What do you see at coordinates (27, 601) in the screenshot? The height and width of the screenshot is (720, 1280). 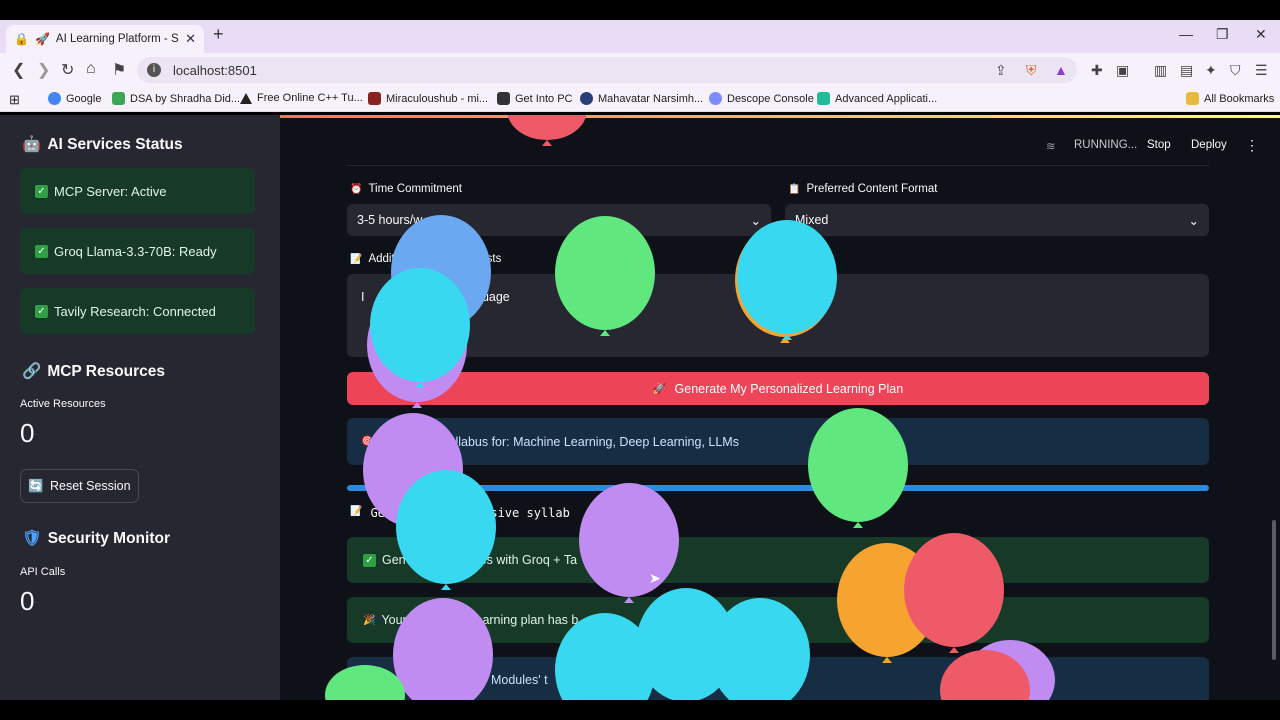 I see `api-calls-value: 0` at bounding box center [27, 601].